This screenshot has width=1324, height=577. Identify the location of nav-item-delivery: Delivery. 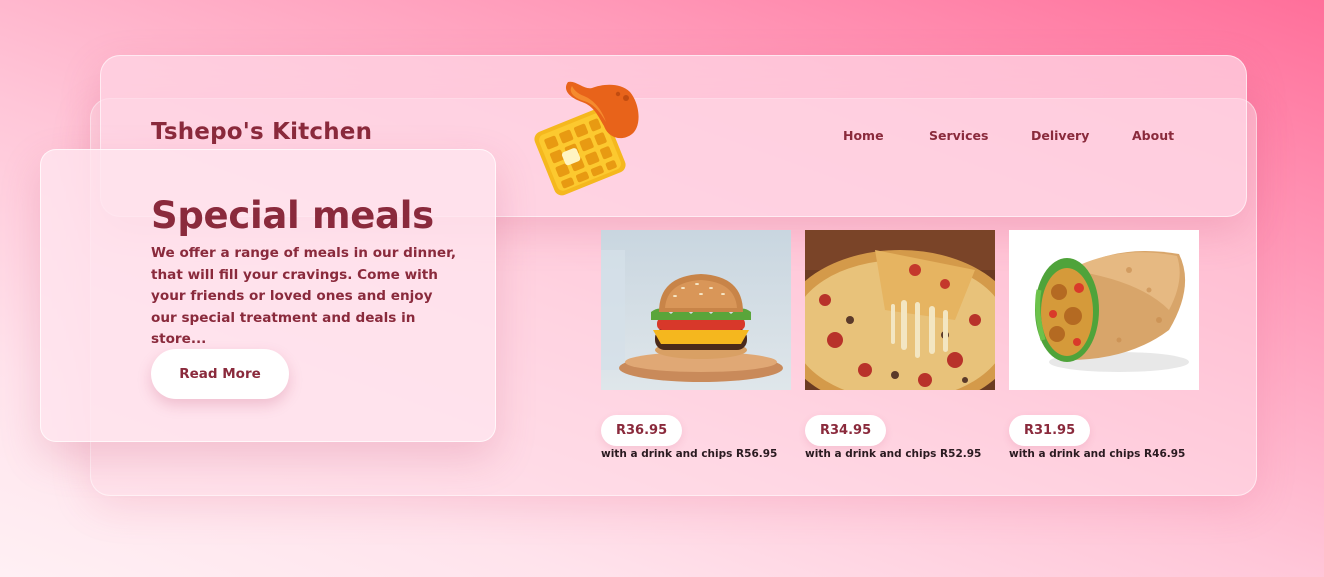
(1060, 135).